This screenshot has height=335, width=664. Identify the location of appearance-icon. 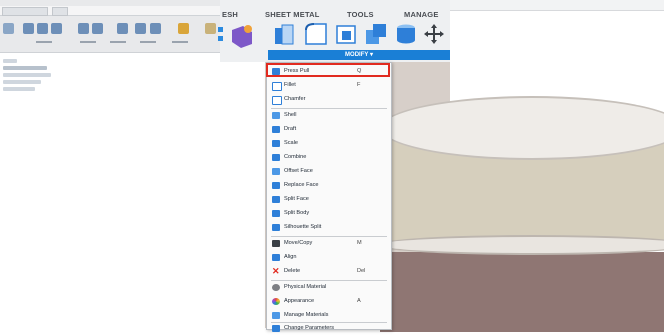
(276, 301).